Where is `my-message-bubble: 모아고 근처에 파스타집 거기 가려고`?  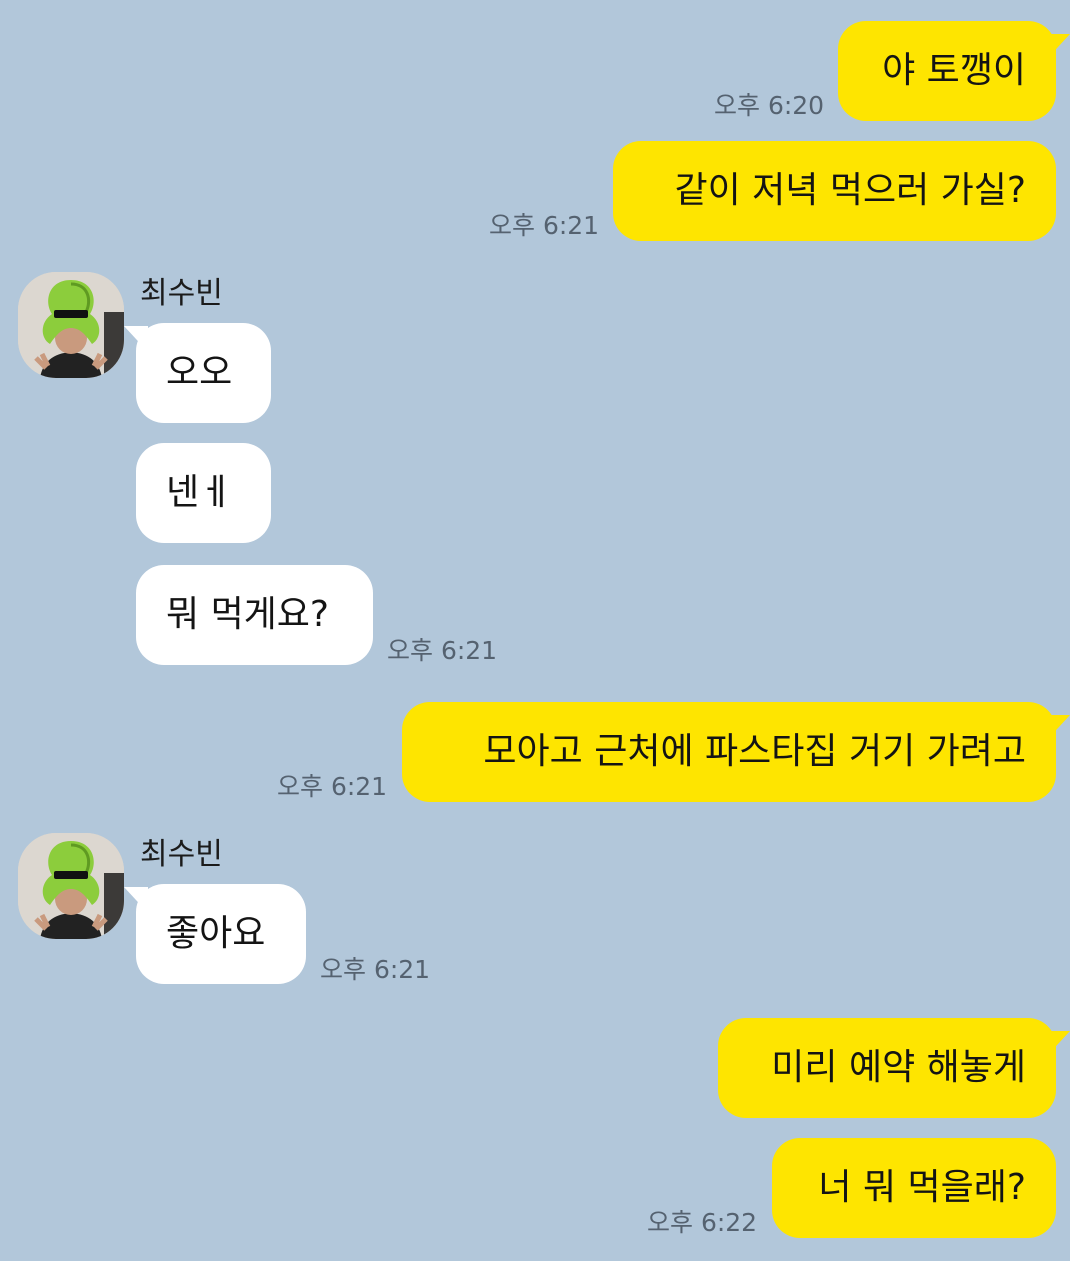 my-message-bubble: 모아고 근처에 파스타집 거기 가려고 is located at coordinates (729, 752).